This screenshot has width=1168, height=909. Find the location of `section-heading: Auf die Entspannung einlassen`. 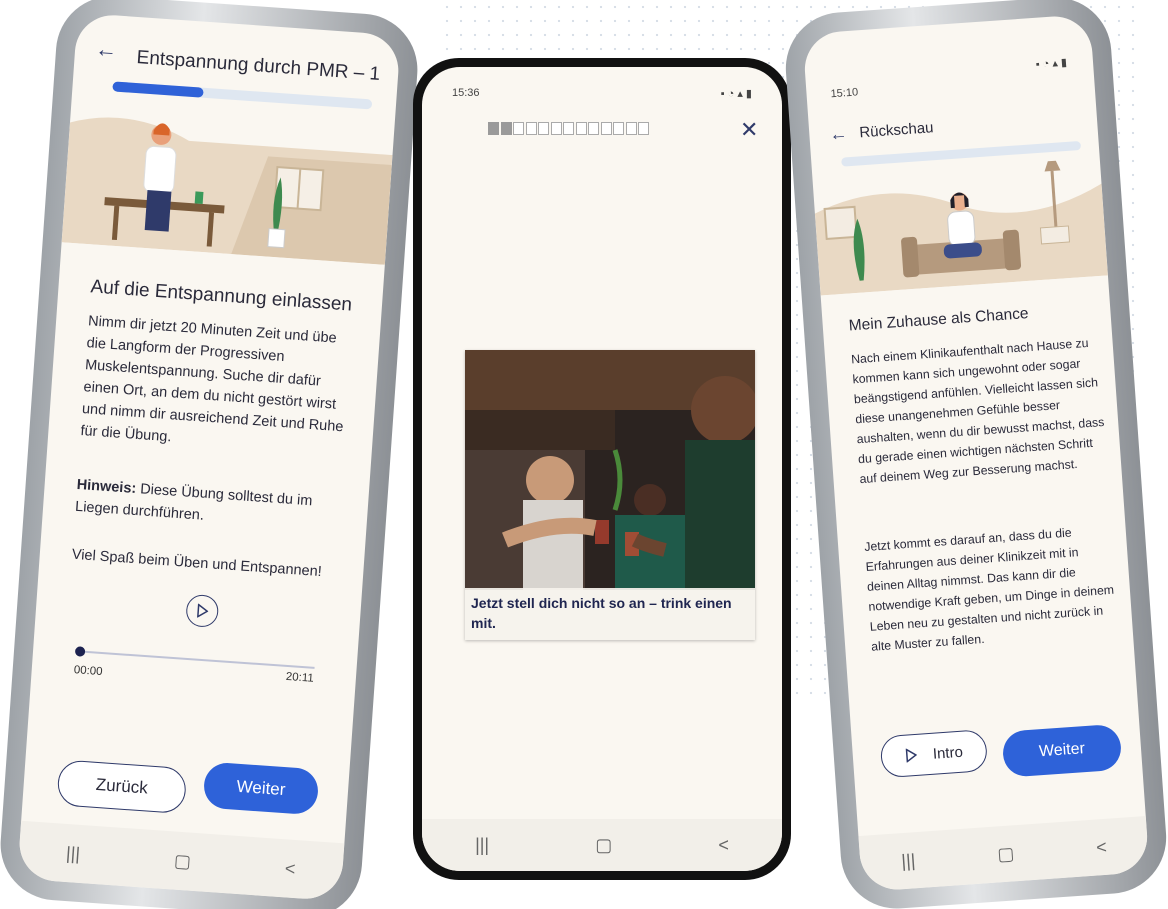

section-heading: Auf die Entspannung einlassen is located at coordinates (221, 296).